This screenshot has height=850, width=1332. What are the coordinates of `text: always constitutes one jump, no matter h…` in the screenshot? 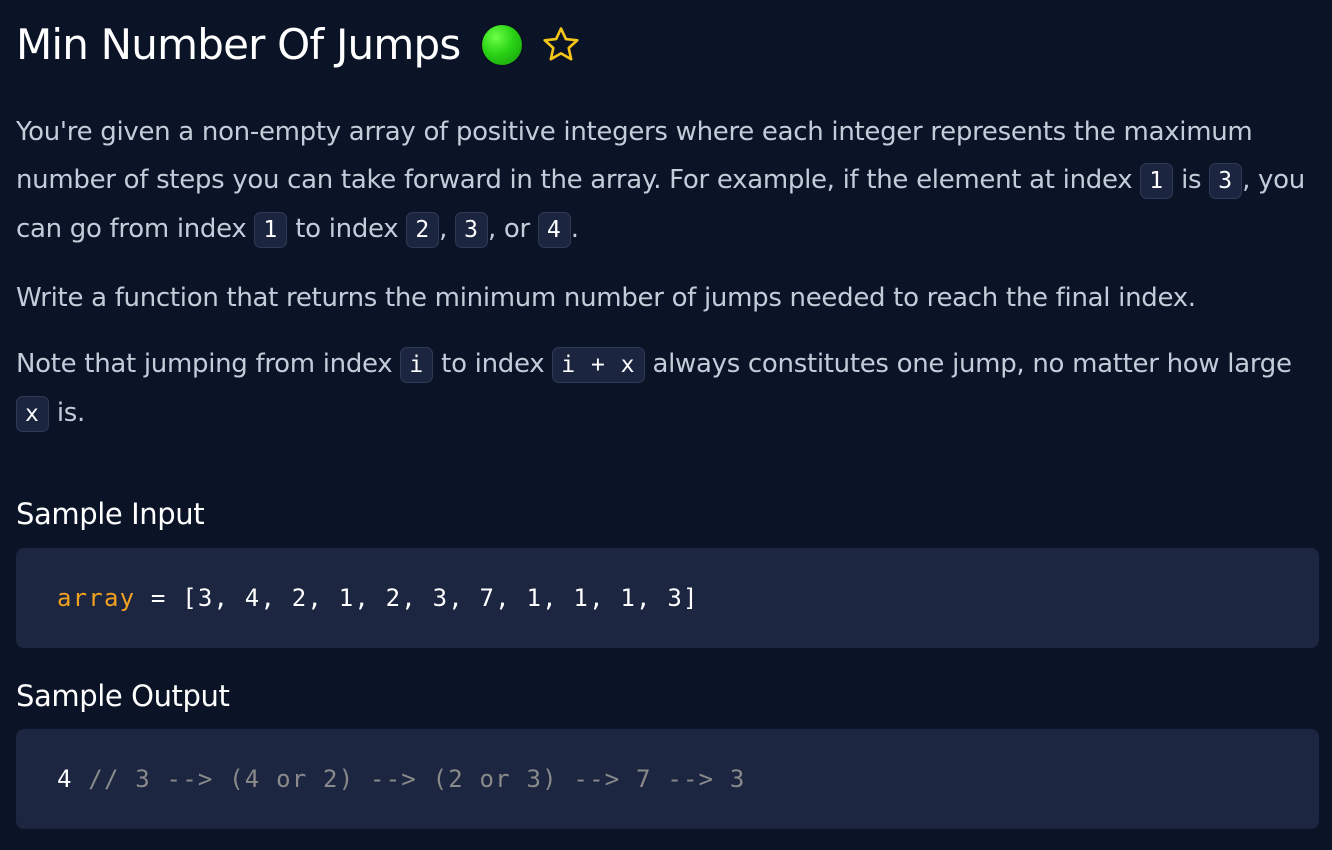 It's located at (968, 364).